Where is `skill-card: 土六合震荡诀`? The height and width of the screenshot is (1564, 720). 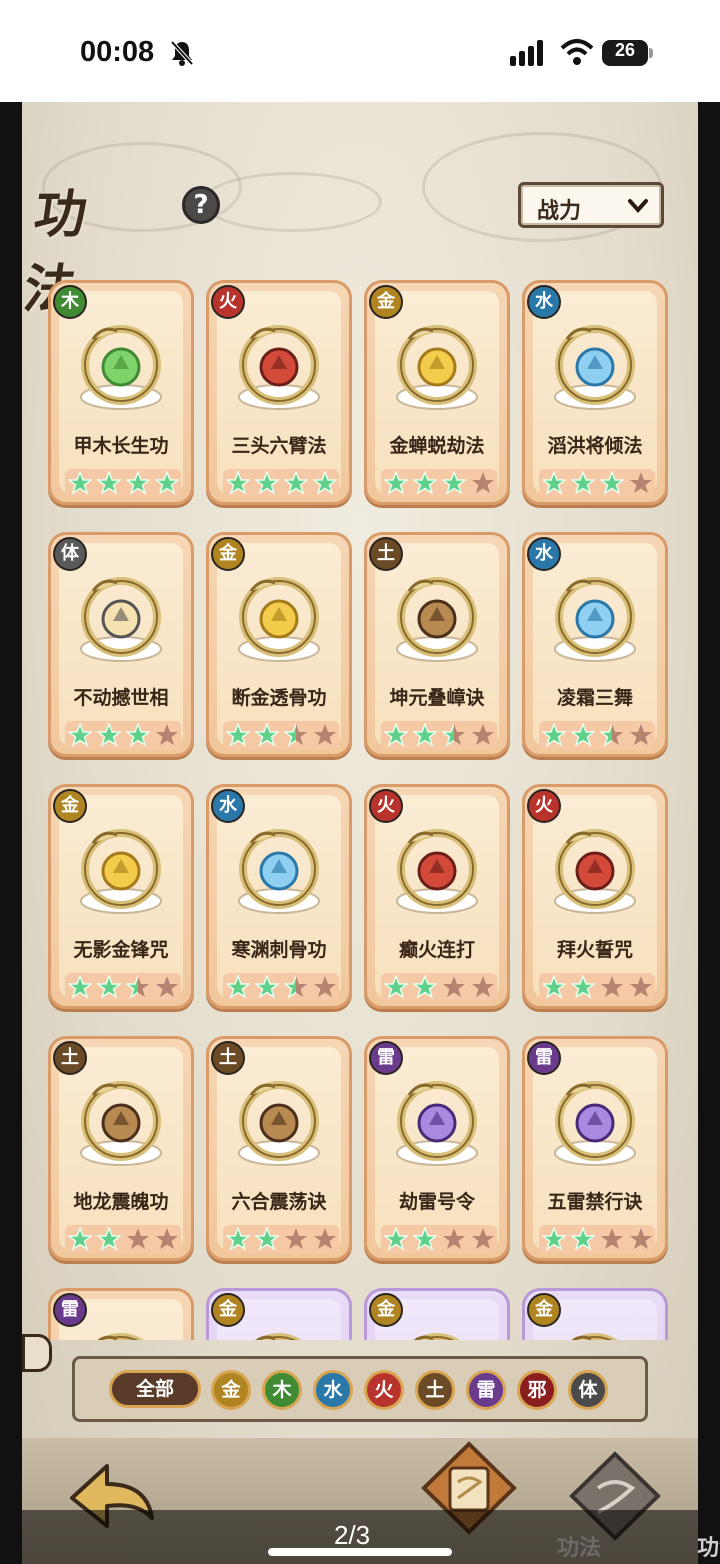
skill-card: 土六合震荡诀 is located at coordinates (279, 1148).